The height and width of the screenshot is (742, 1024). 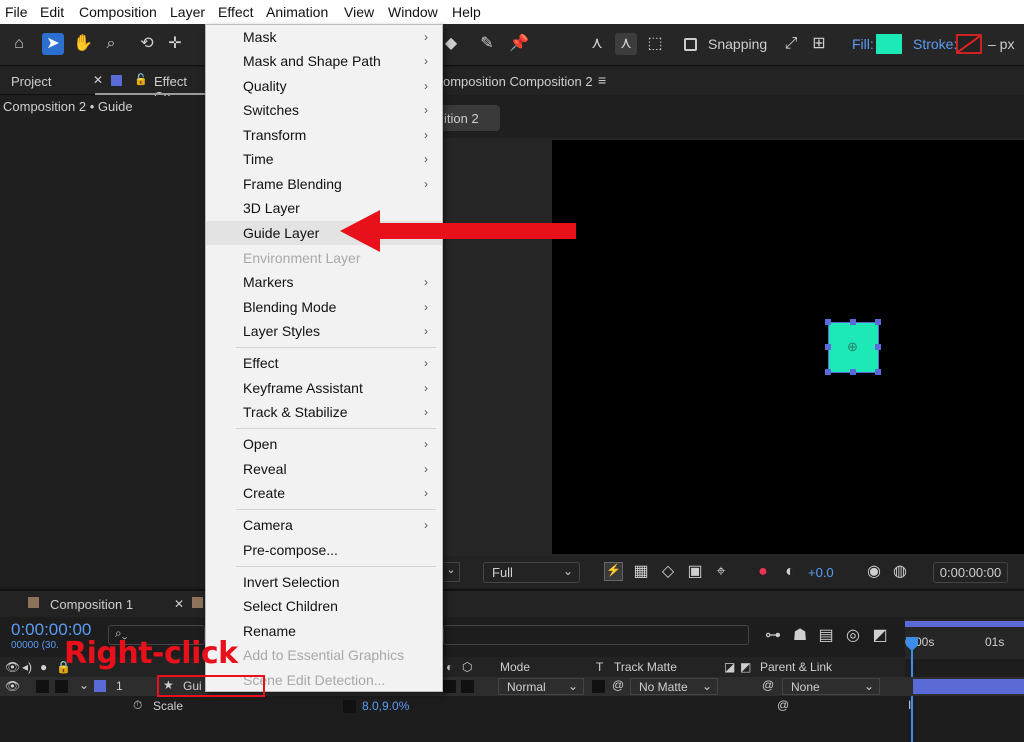 I want to click on zoom-tool-icon: ⌕, so click(x=111, y=44).